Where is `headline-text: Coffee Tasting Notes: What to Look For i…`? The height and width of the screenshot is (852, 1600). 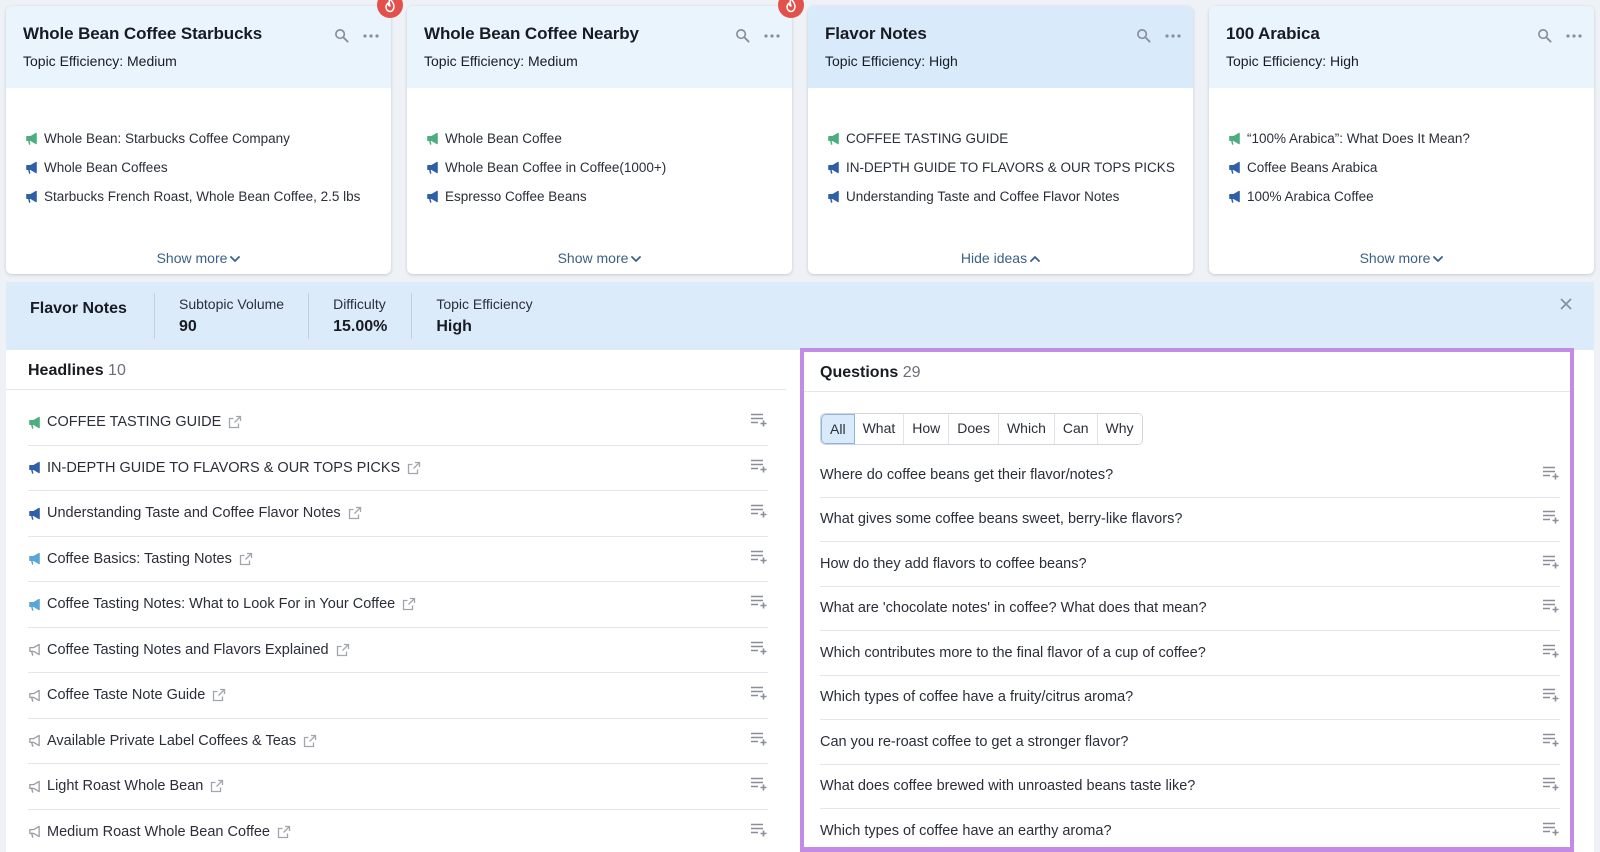 headline-text: Coffee Tasting Notes: What to Look For i… is located at coordinates (221, 604).